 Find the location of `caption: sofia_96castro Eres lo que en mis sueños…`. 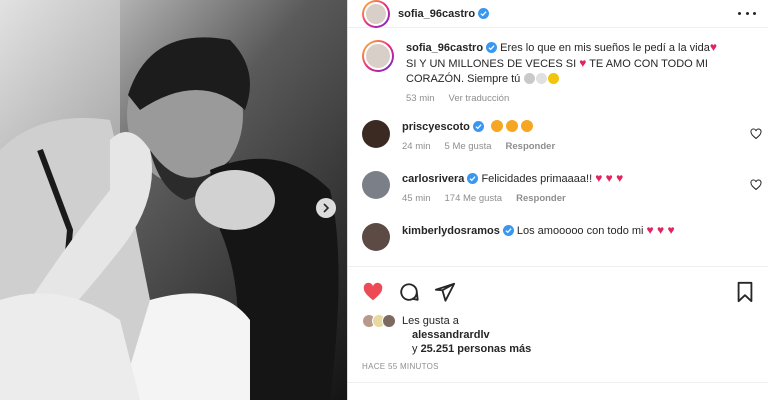

caption: sofia_96castro Eres lo que en mis sueños… is located at coordinates (558, 72).